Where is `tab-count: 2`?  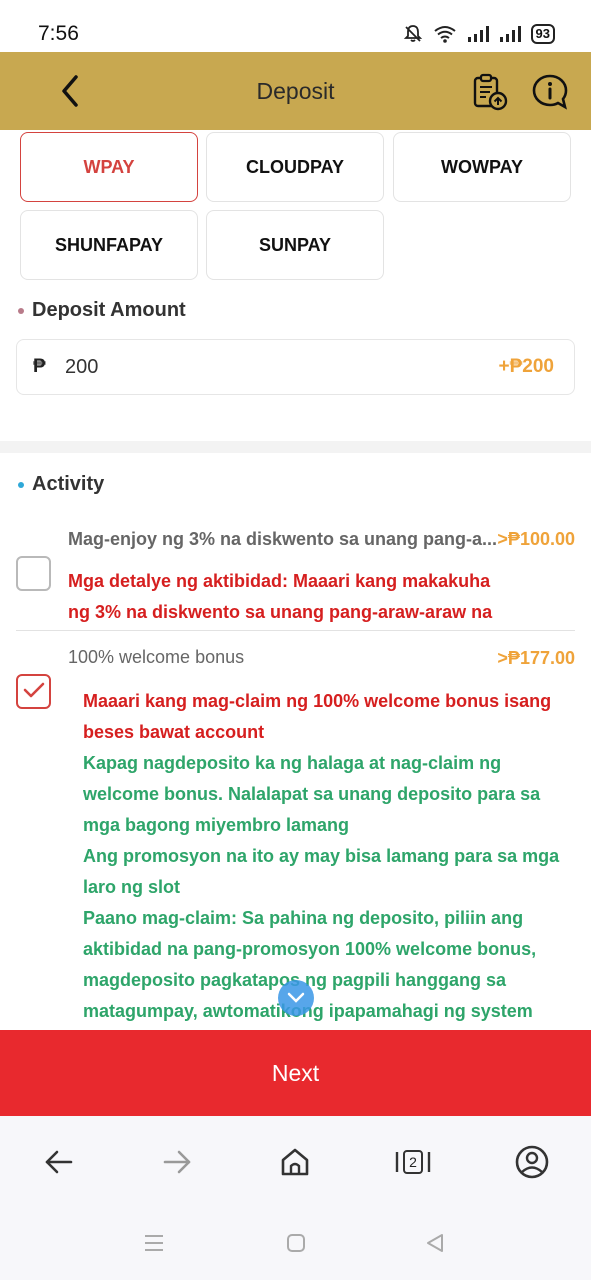
tab-count: 2 is located at coordinates (413, 1162).